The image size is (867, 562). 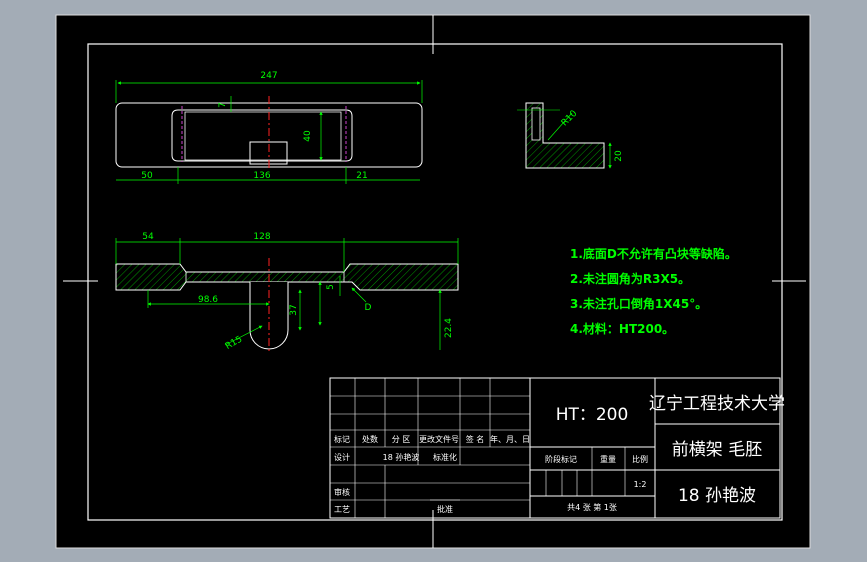 I want to click on note-1: 1.底面D不允许有凸块等缺陷。, so click(x=653, y=253).